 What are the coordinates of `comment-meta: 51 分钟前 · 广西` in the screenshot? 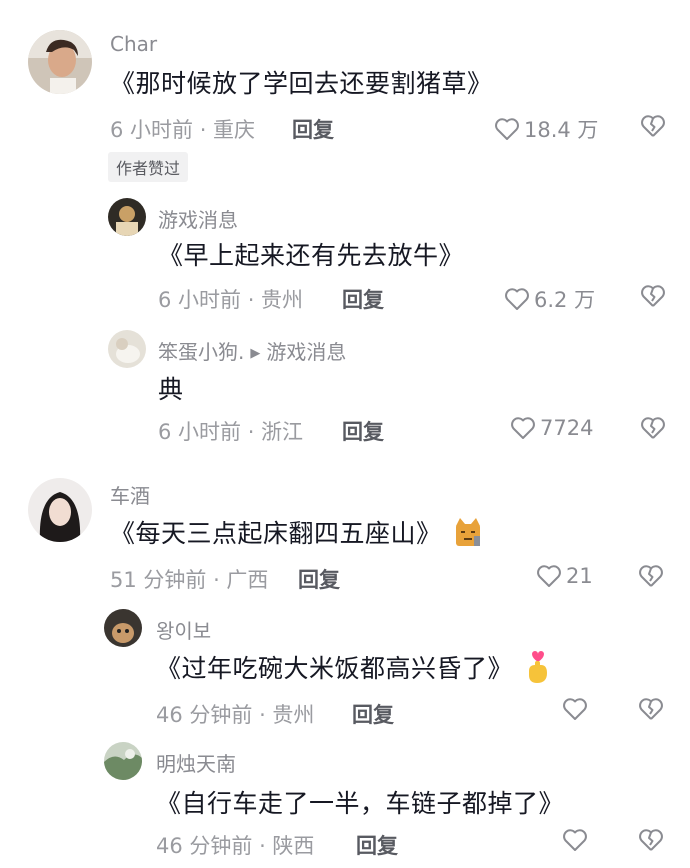 It's located at (189, 580).